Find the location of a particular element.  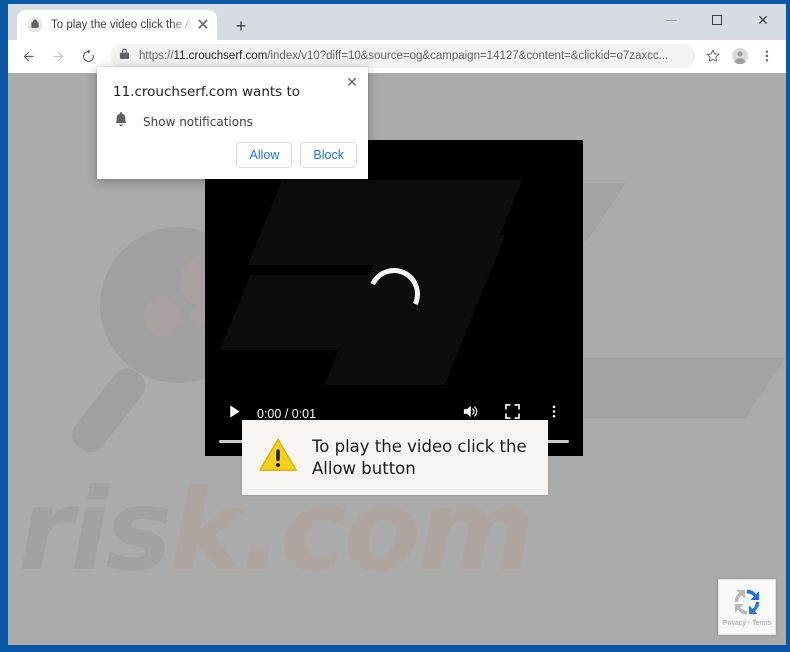

url-host: 11.crouchserf.com is located at coordinates (220, 56).